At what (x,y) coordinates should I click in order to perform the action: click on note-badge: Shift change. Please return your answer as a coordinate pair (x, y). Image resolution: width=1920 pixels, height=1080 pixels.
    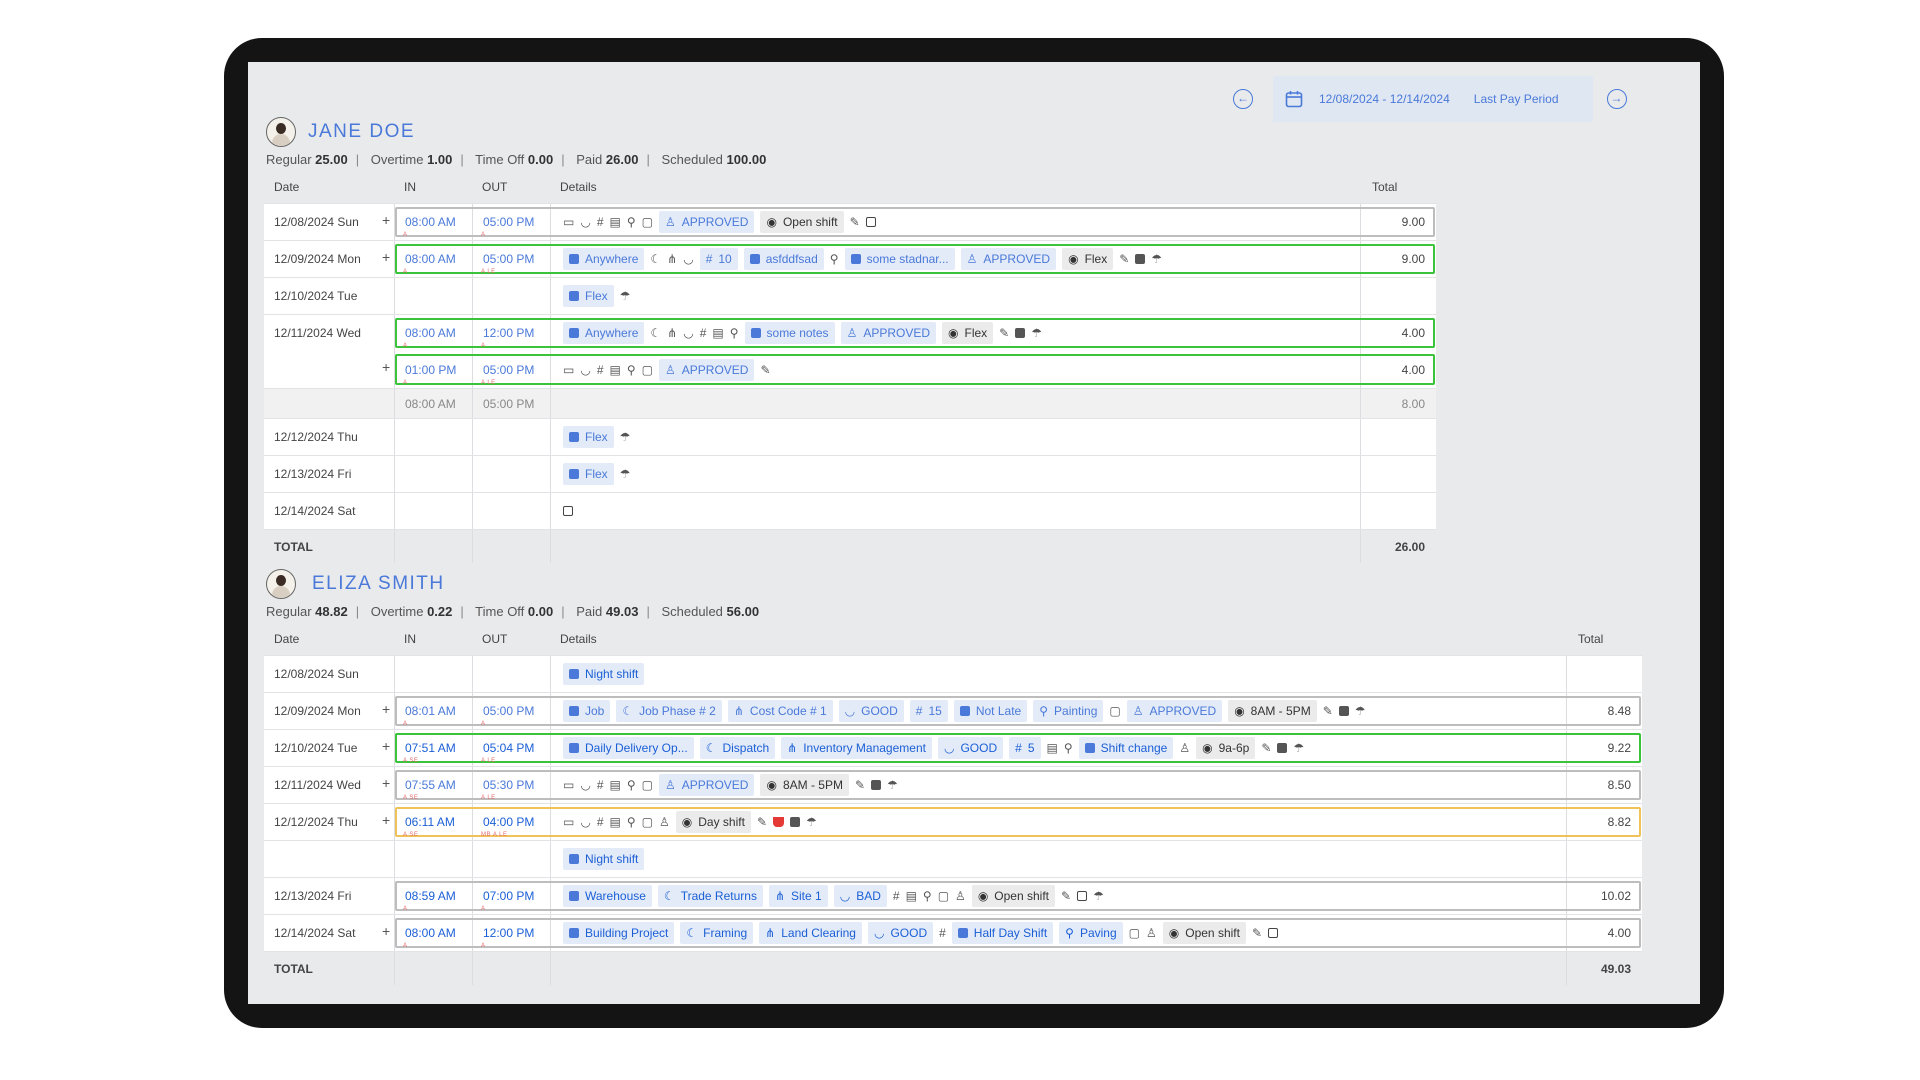
    Looking at the image, I should click on (1126, 748).